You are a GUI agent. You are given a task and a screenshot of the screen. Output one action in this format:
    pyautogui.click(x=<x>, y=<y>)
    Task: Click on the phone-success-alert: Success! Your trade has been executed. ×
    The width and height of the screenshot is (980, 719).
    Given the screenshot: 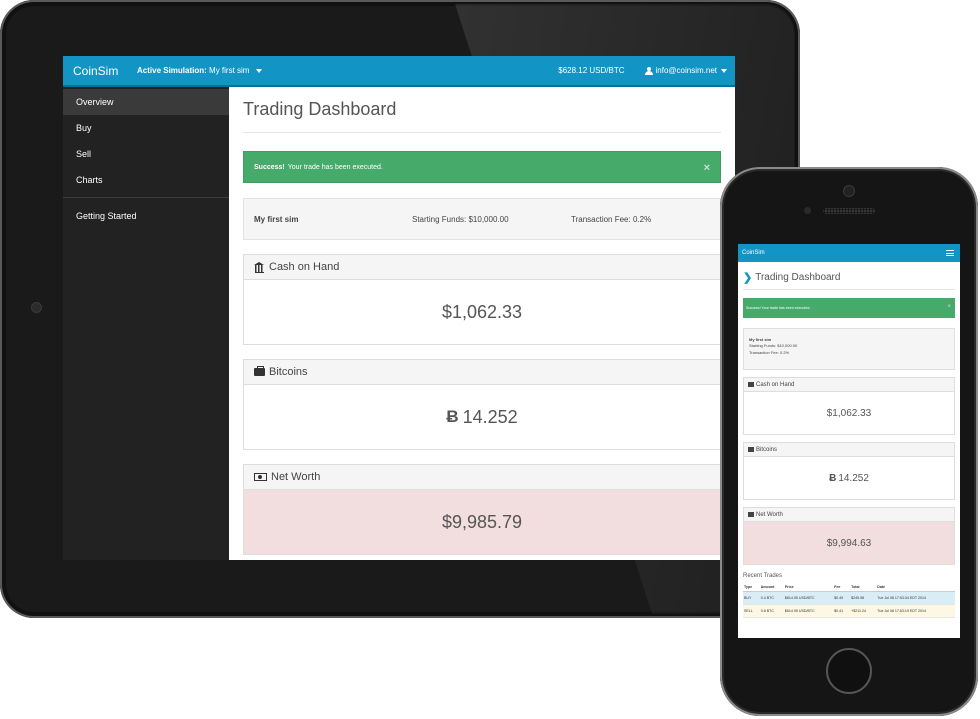 What is the action you would take?
    pyautogui.click(x=849, y=308)
    